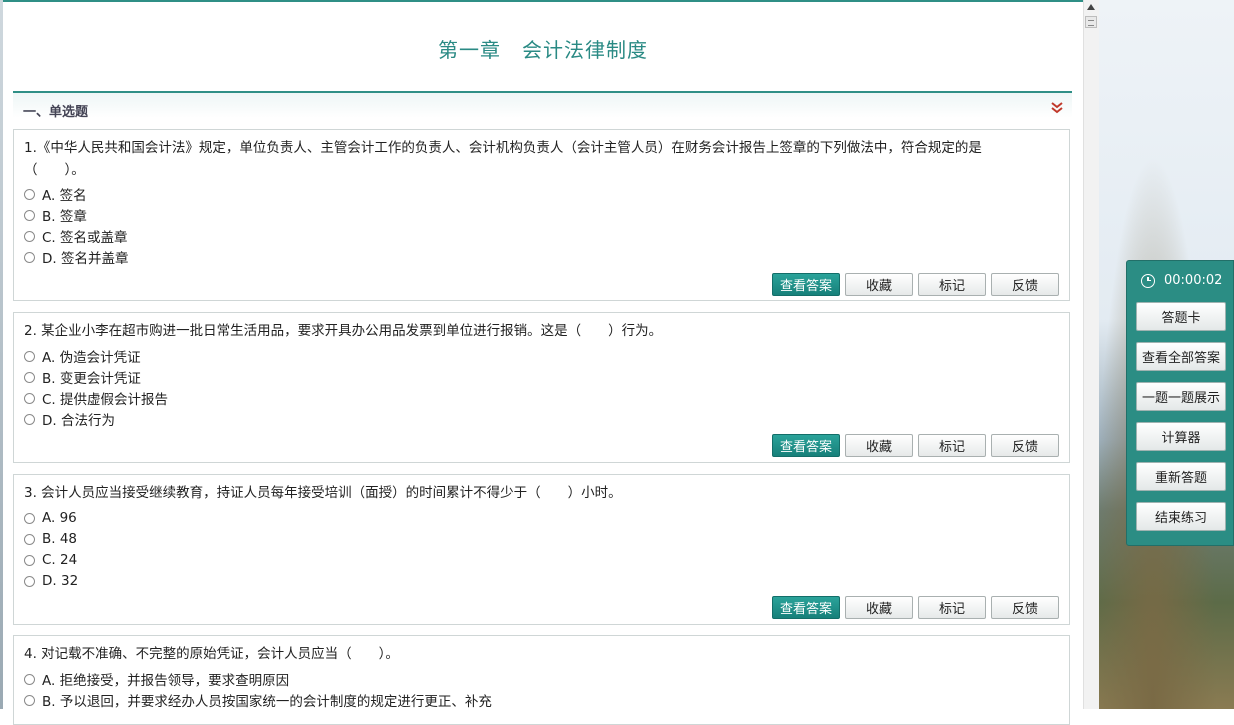  I want to click on option-label: B. 签章, so click(64, 217).